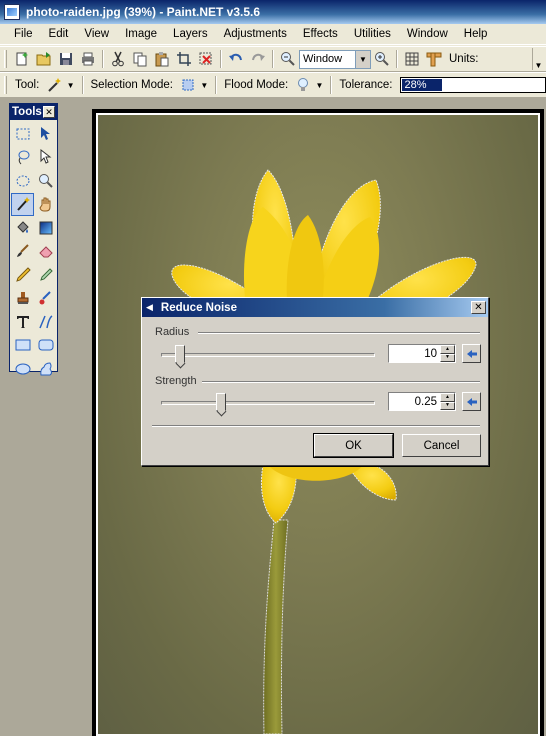 Image resolution: width=546 pixels, height=736 pixels. Describe the element at coordinates (382, 59) in the screenshot. I see `zoom-in-button` at that location.